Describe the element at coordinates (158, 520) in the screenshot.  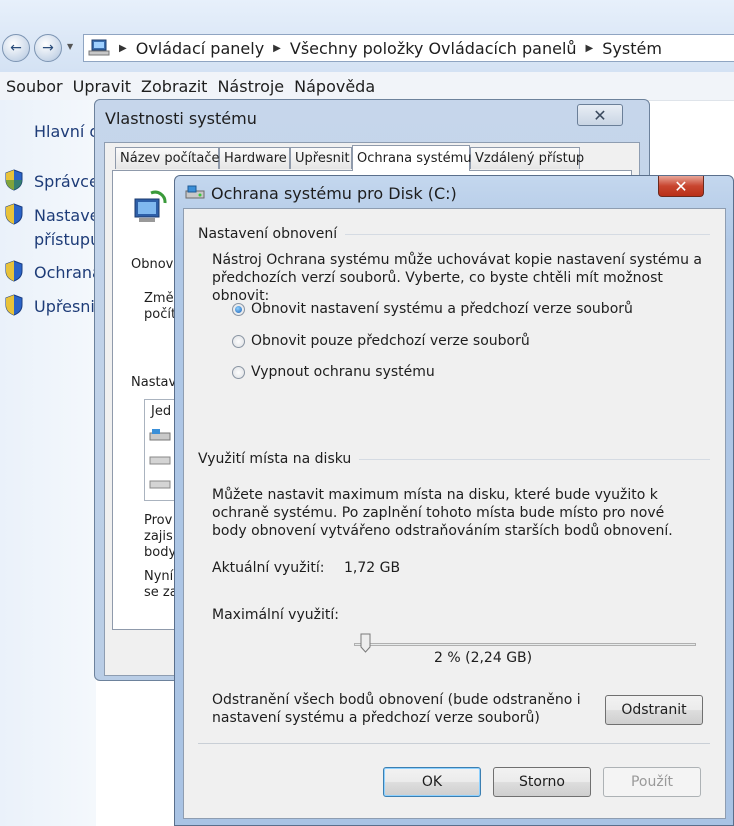
I see `info-text-partial-1: Prov` at that location.